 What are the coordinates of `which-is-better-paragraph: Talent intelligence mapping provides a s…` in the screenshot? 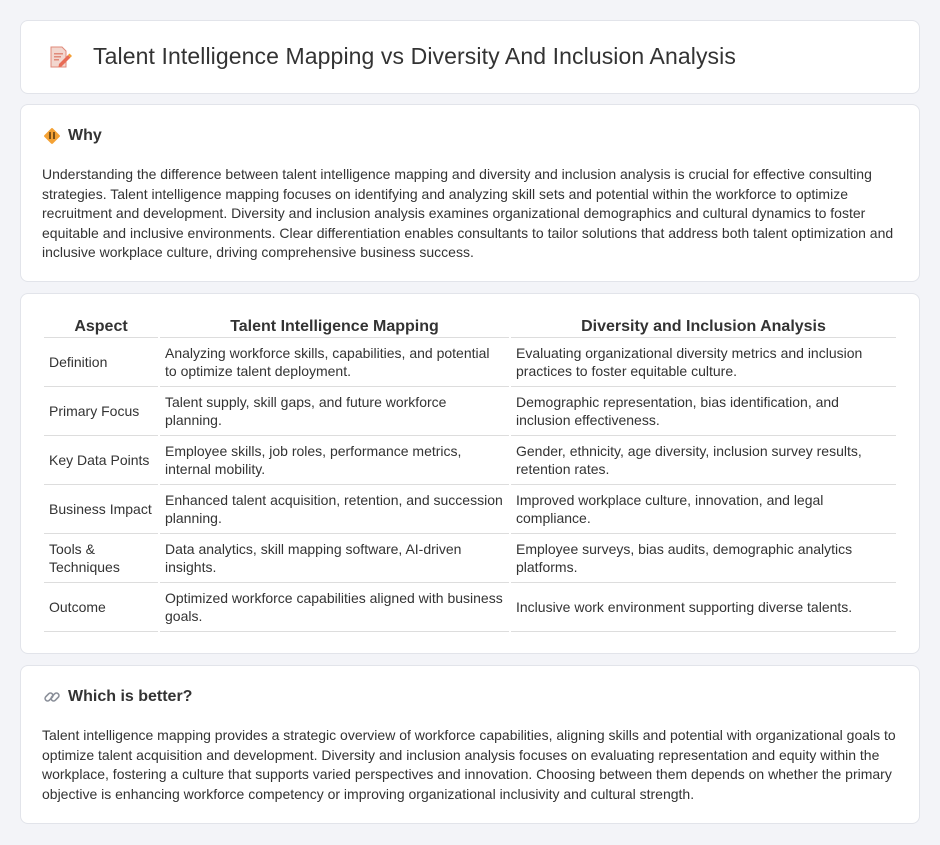 It's located at (469, 764).